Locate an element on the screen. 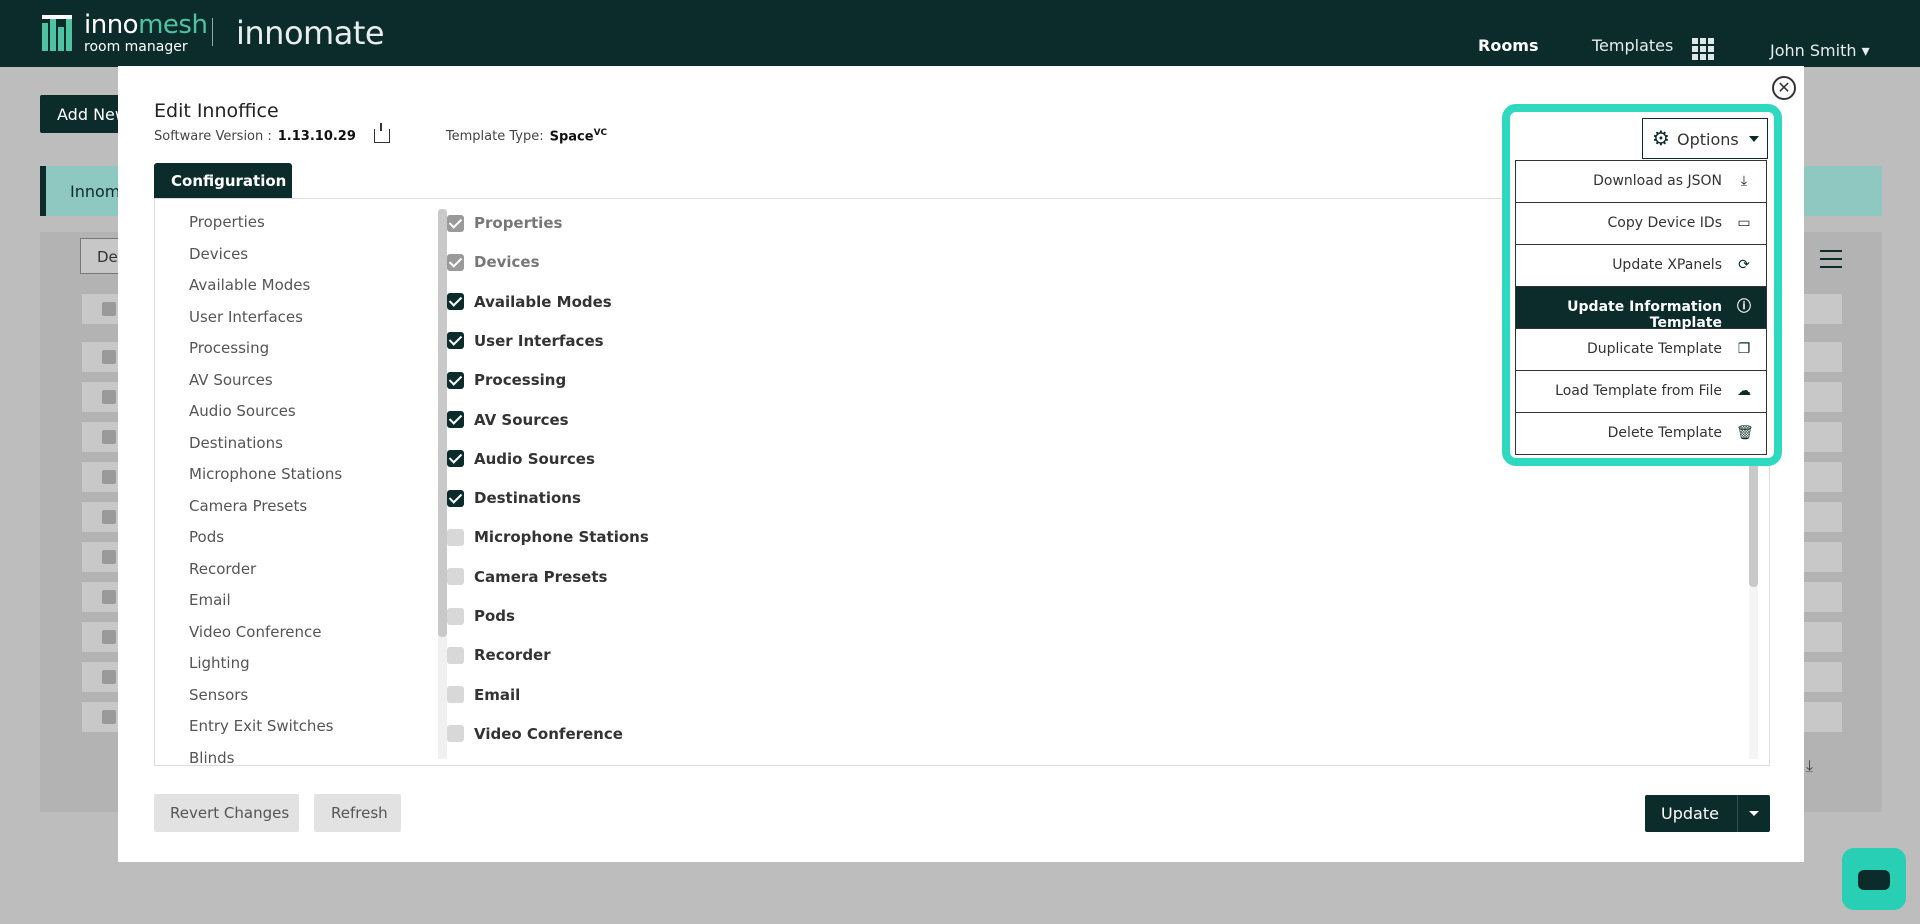 The image size is (1920, 924). section-nav-item: Entry Exit Switches is located at coordinates (261, 726).